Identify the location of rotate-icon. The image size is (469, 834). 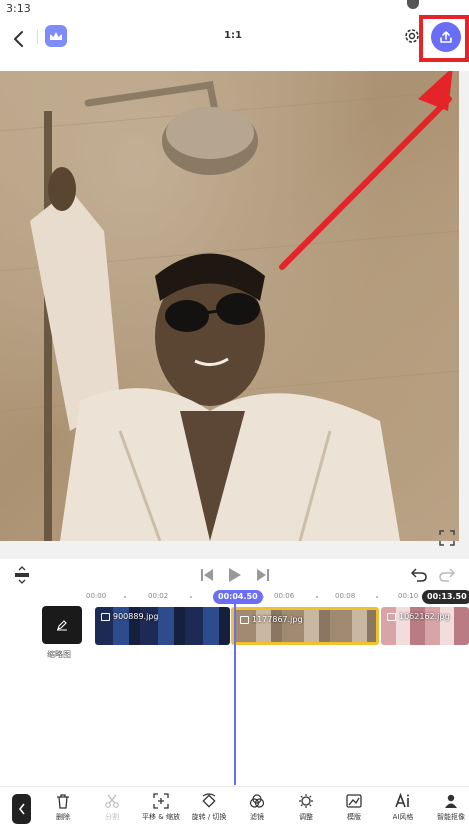
(209, 800).